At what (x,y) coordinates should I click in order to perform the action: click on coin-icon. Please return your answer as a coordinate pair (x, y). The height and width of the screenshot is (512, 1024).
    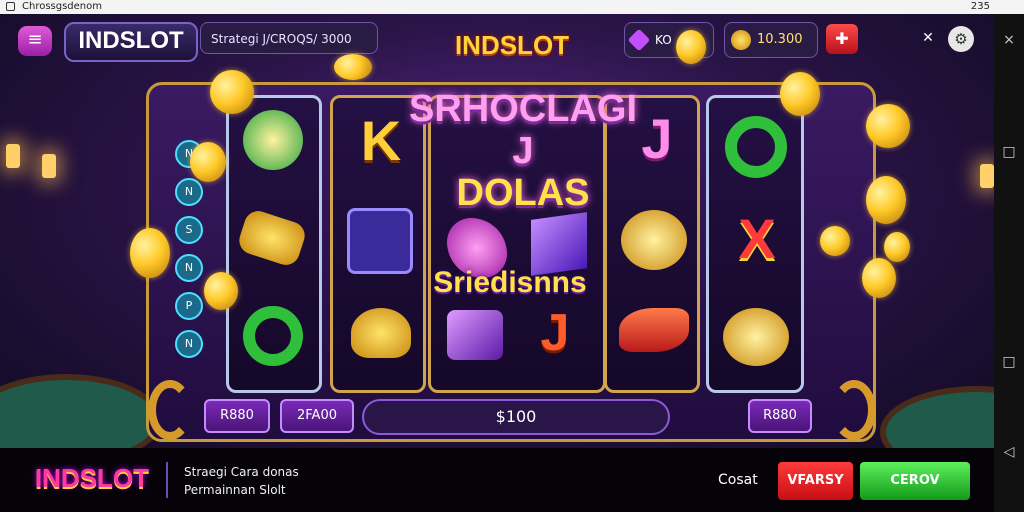
    Looking at the image, I should click on (741, 40).